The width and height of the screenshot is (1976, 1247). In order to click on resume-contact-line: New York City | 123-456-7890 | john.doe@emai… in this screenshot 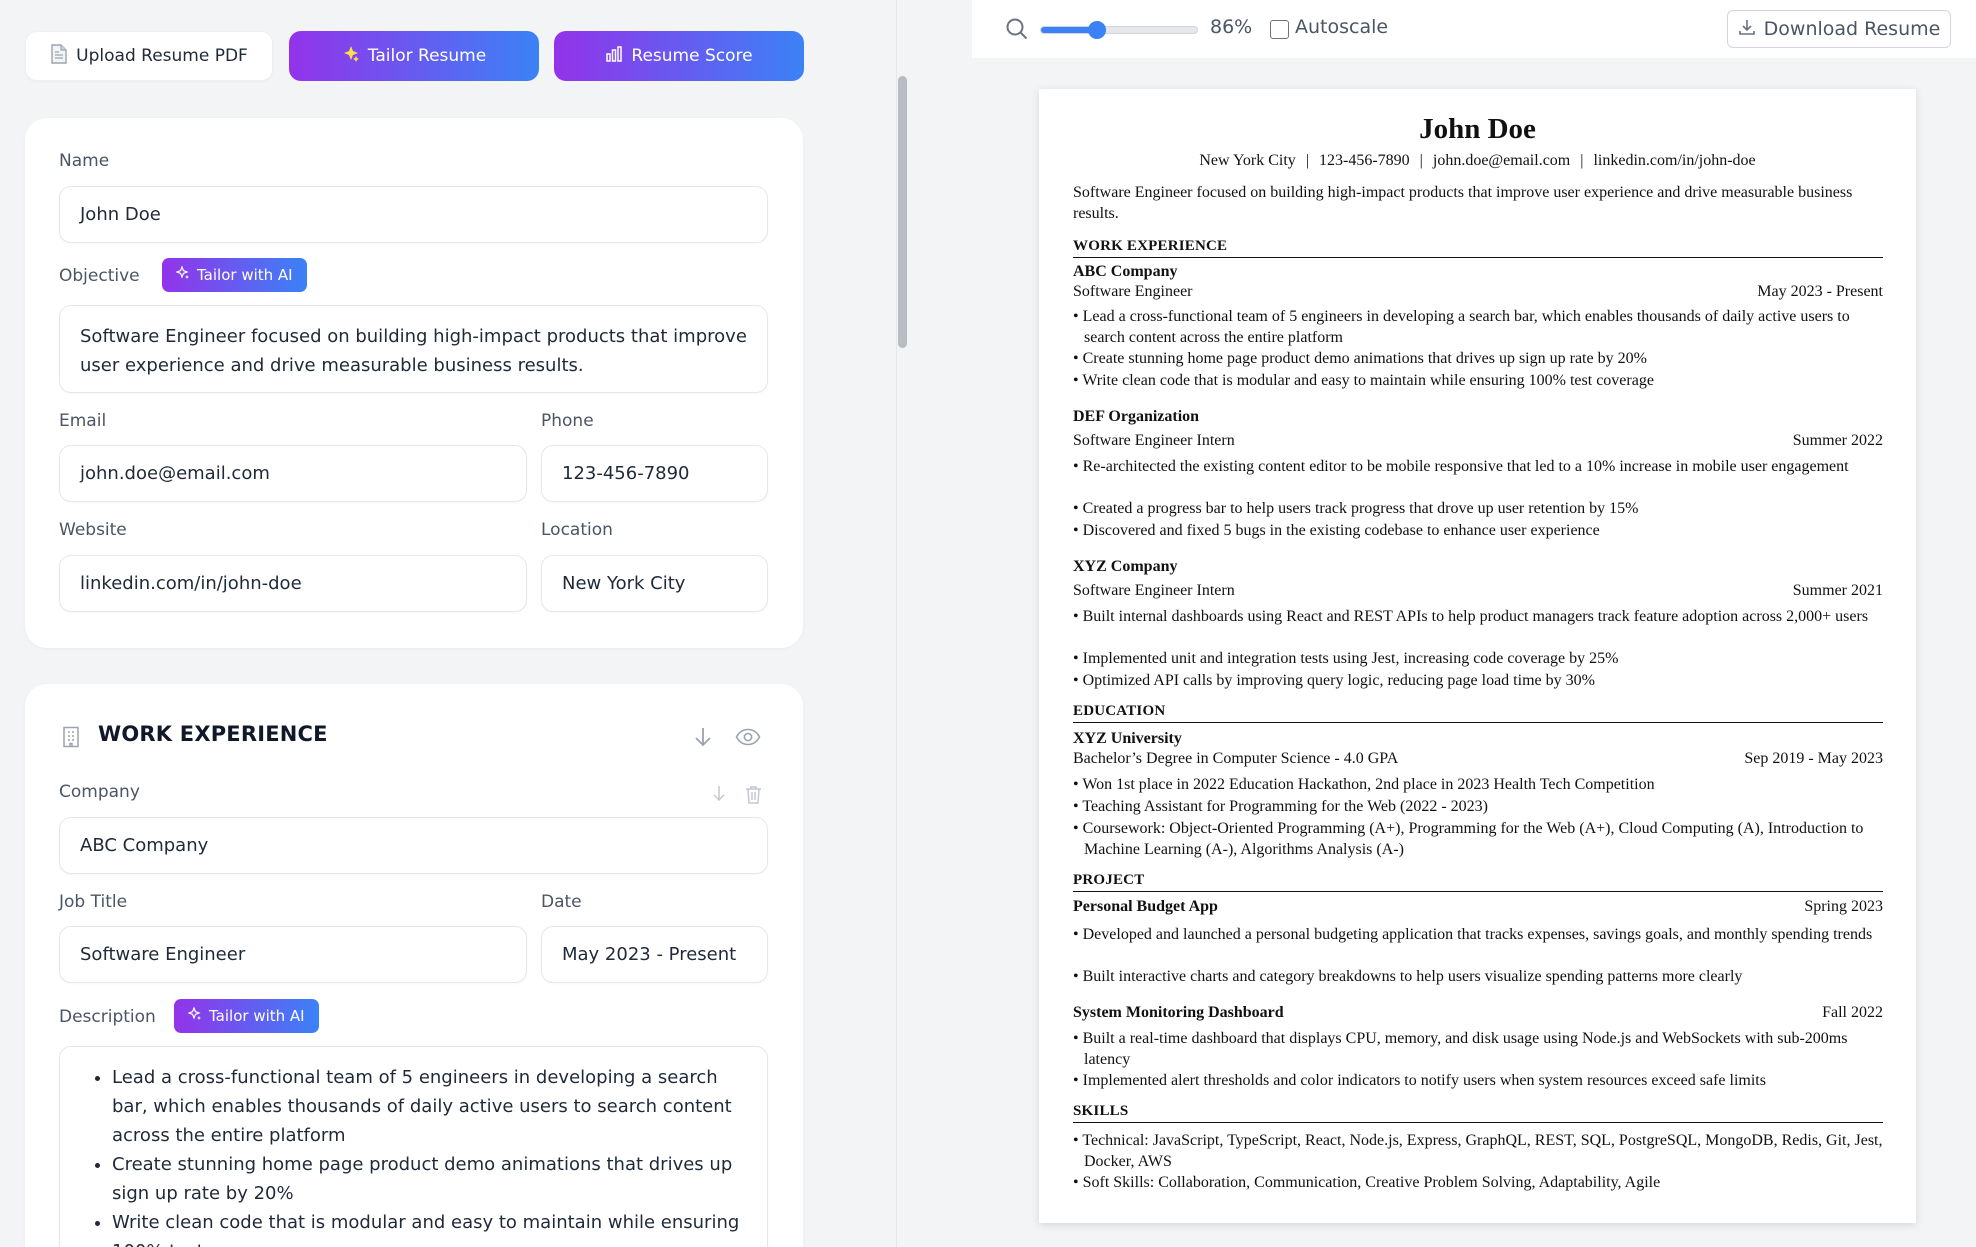, I will do `click(1477, 160)`.